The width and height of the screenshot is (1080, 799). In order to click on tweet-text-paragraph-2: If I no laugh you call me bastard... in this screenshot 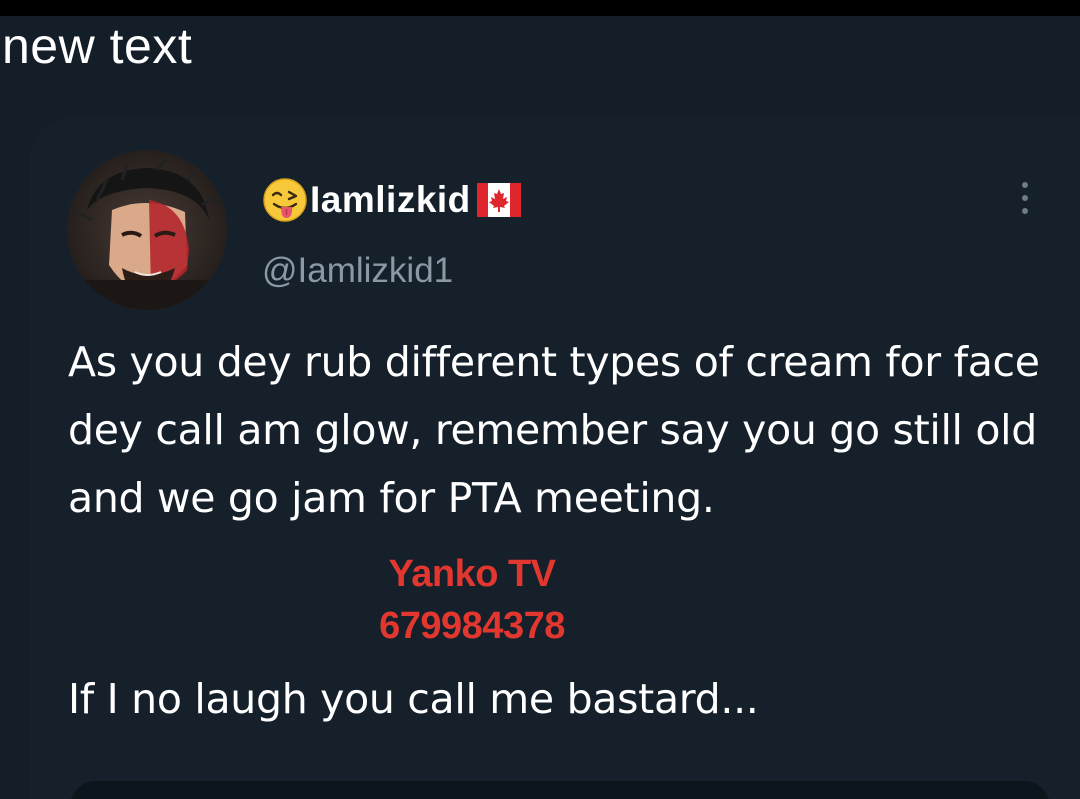, I will do `click(413, 699)`.